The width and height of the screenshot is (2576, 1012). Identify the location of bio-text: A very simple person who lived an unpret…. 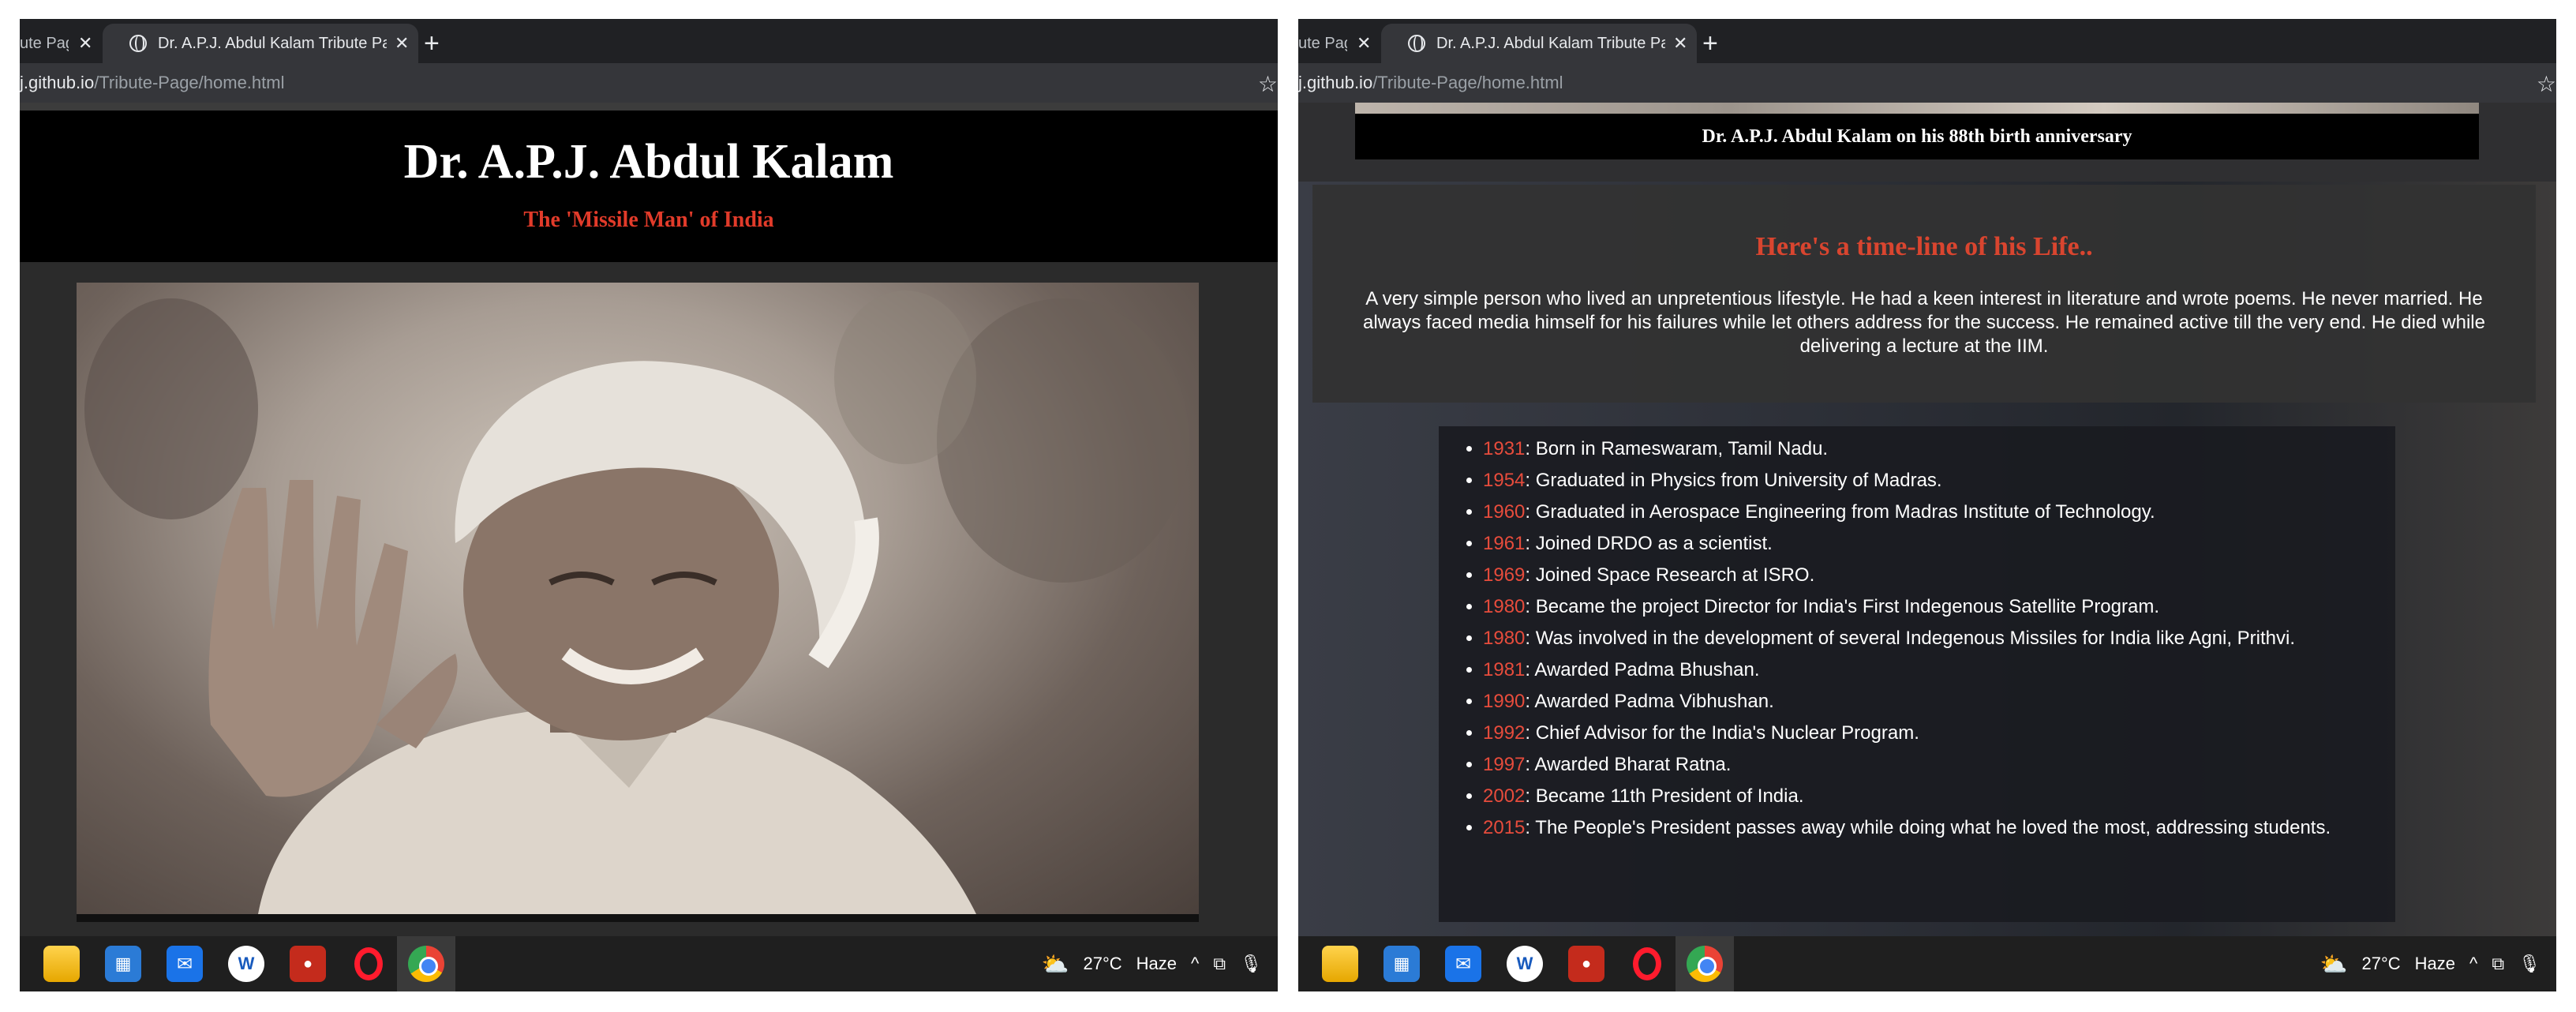
(1924, 322).